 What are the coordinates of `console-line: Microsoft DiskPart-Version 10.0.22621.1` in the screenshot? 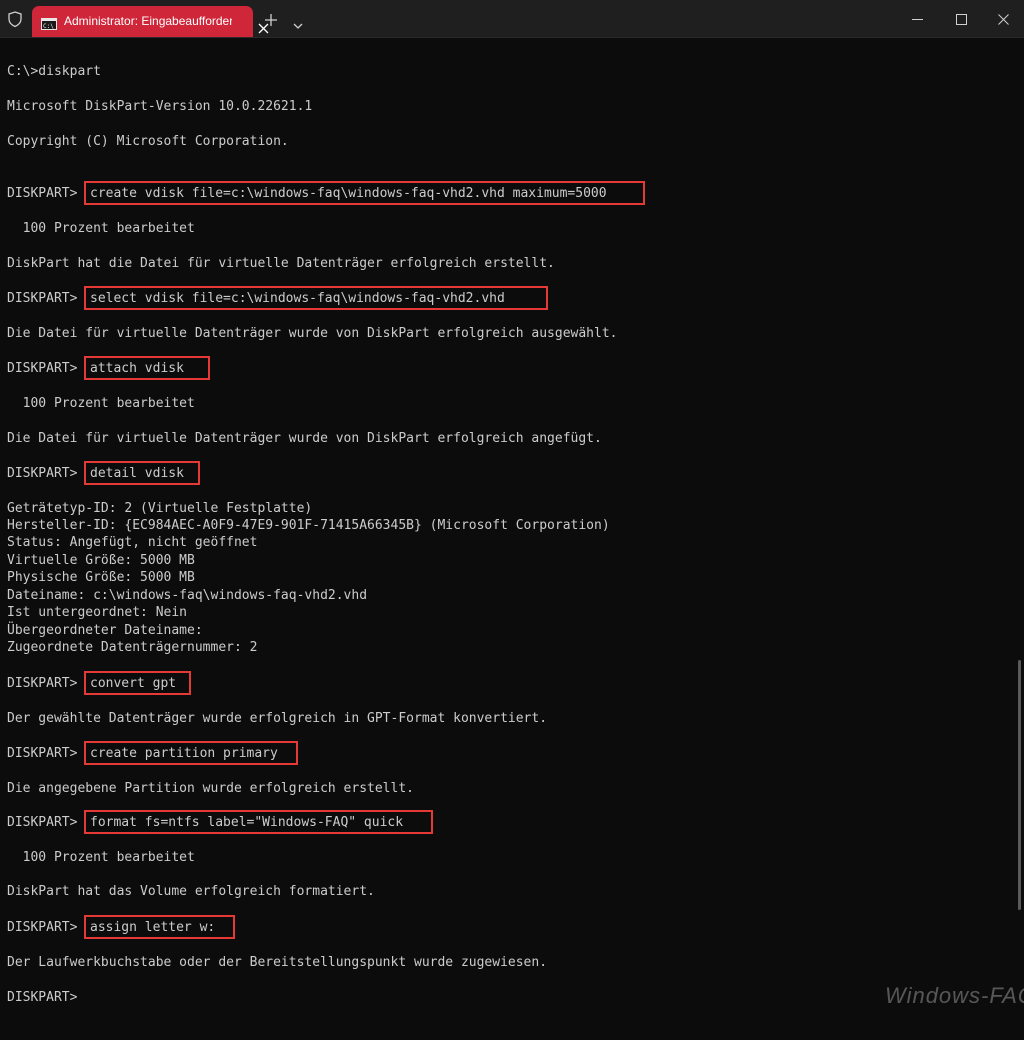 It's located at (160, 106).